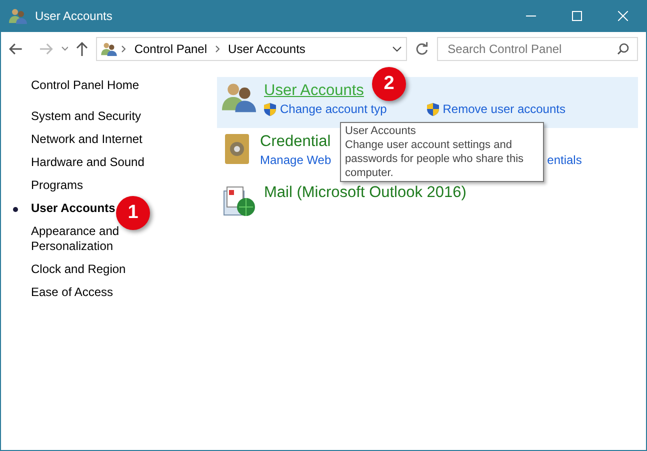  What do you see at coordinates (389, 84) in the screenshot?
I see `callout-marker: 2` at bounding box center [389, 84].